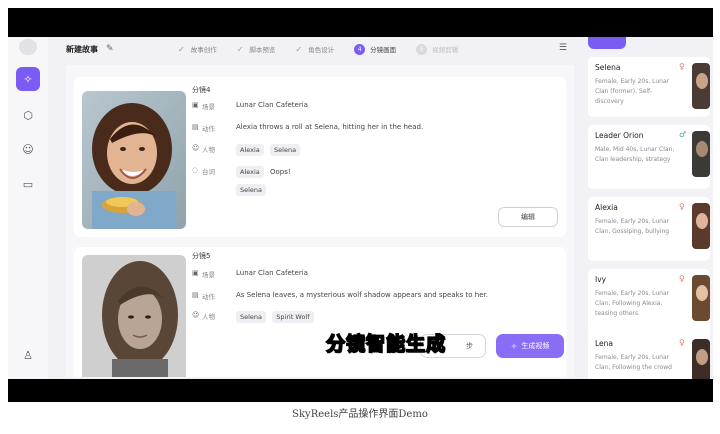 Image resolution: width=720 pixels, height=434 pixels. Describe the element at coordinates (619, 135) in the screenshot. I see `character-name: Leader Orion` at that location.